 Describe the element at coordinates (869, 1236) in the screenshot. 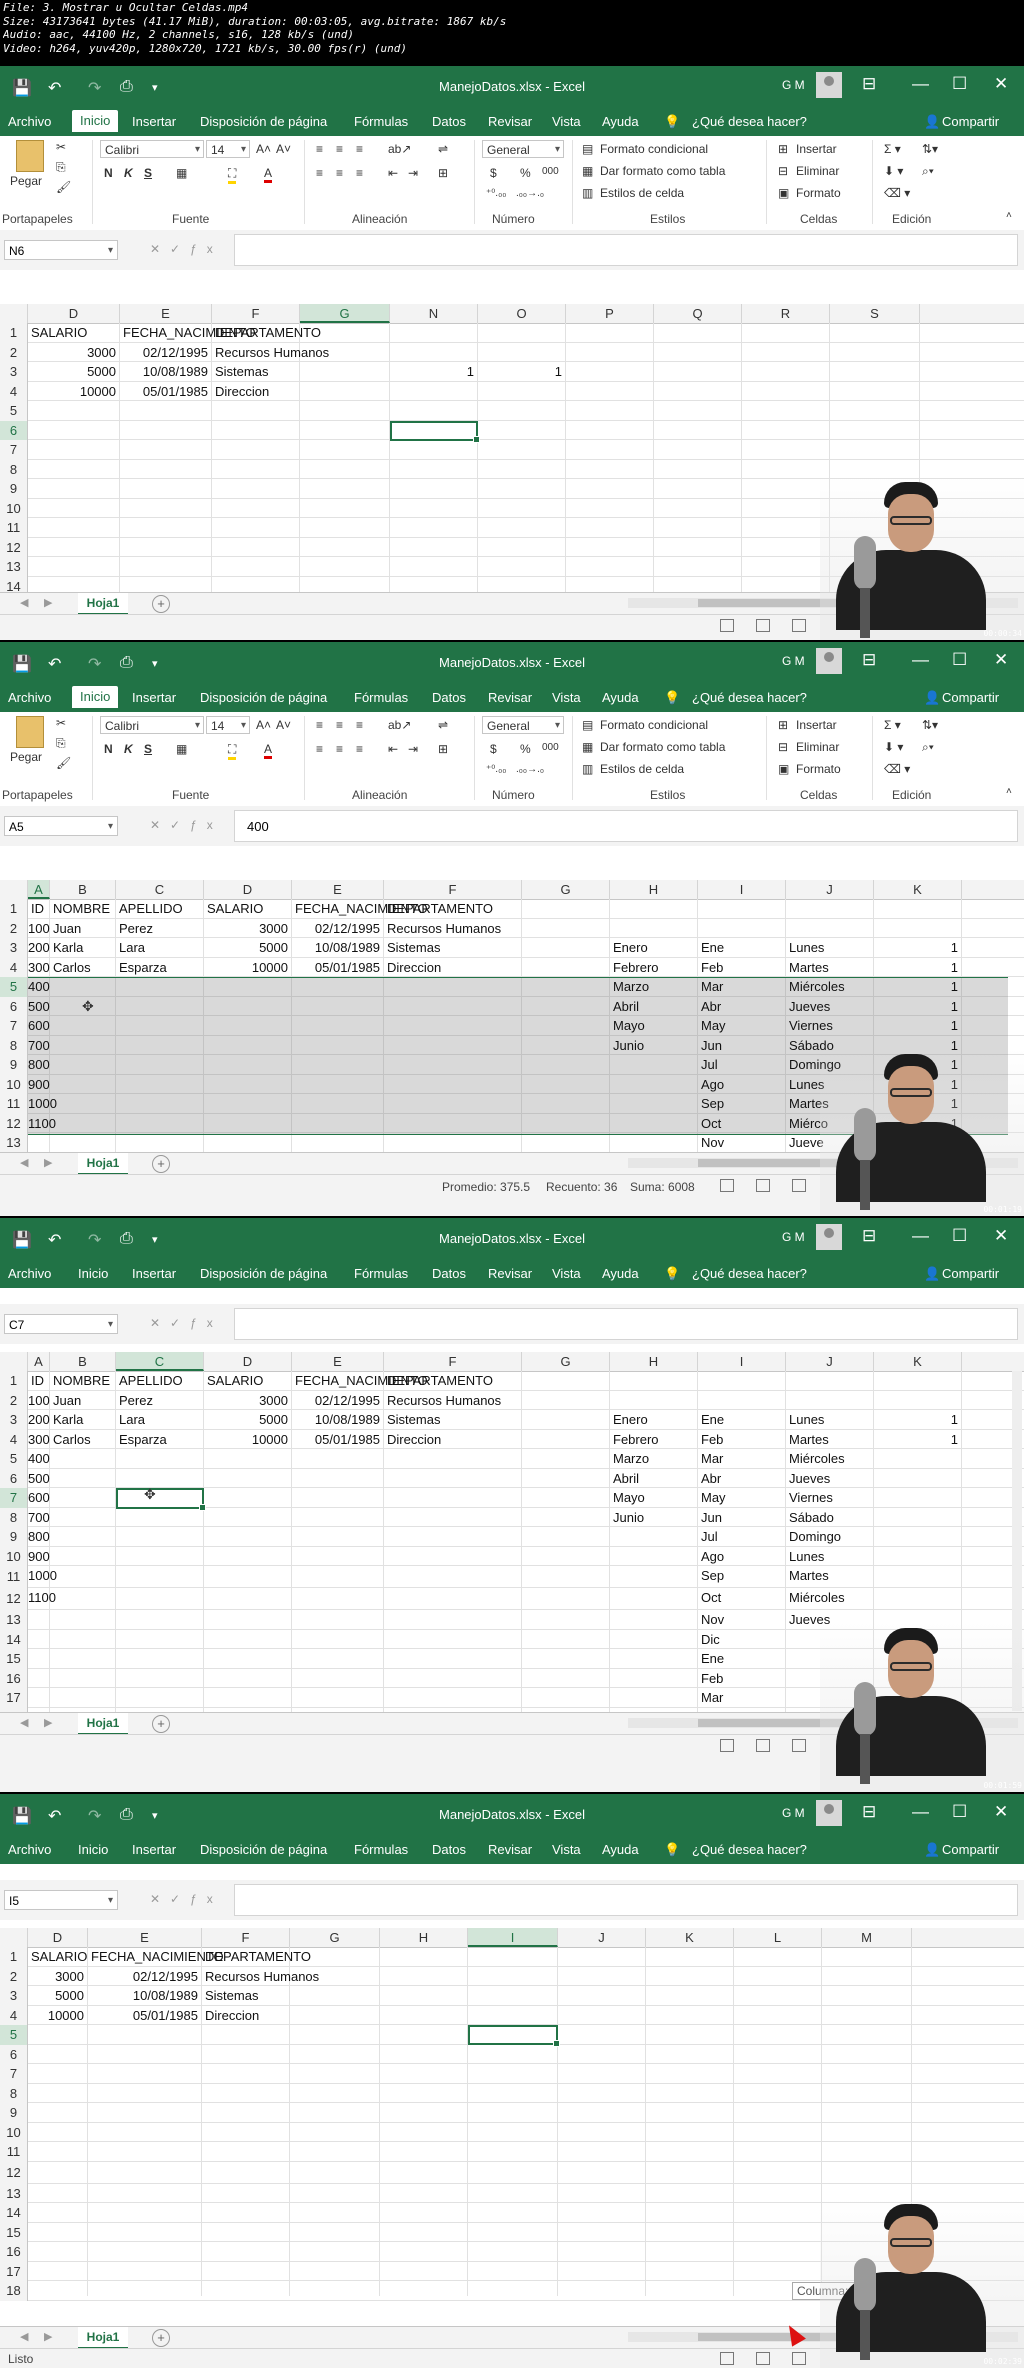

I see `ribbon-display-icon: ⊟` at that location.